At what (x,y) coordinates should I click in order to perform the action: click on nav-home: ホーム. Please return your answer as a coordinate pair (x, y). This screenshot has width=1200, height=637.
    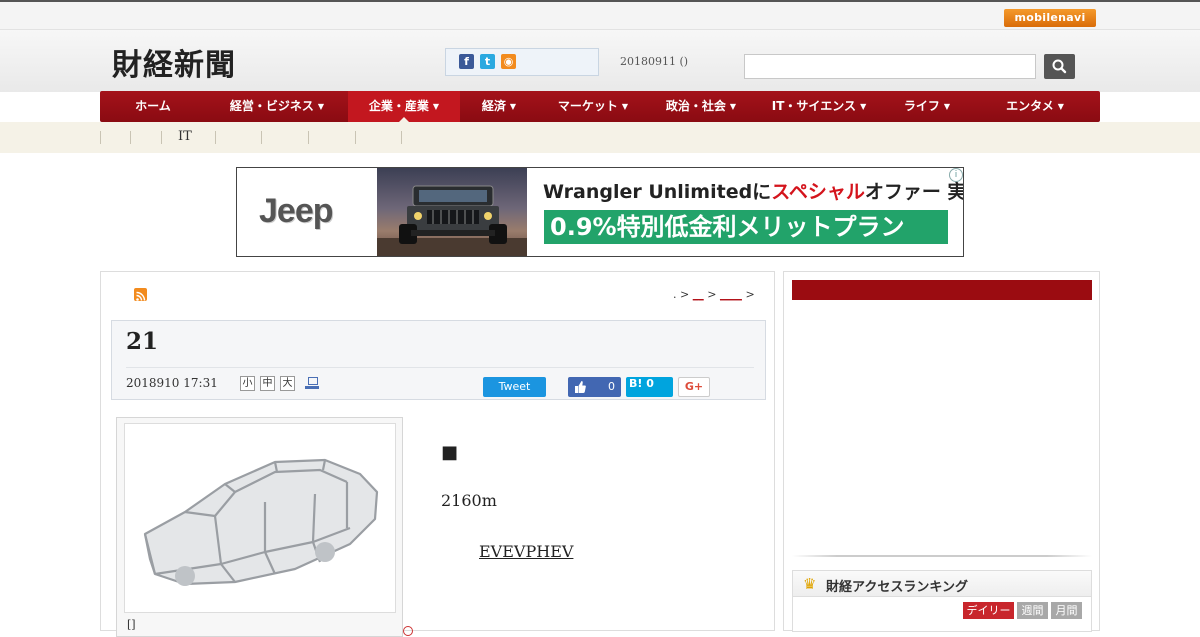
    Looking at the image, I should click on (153, 106).